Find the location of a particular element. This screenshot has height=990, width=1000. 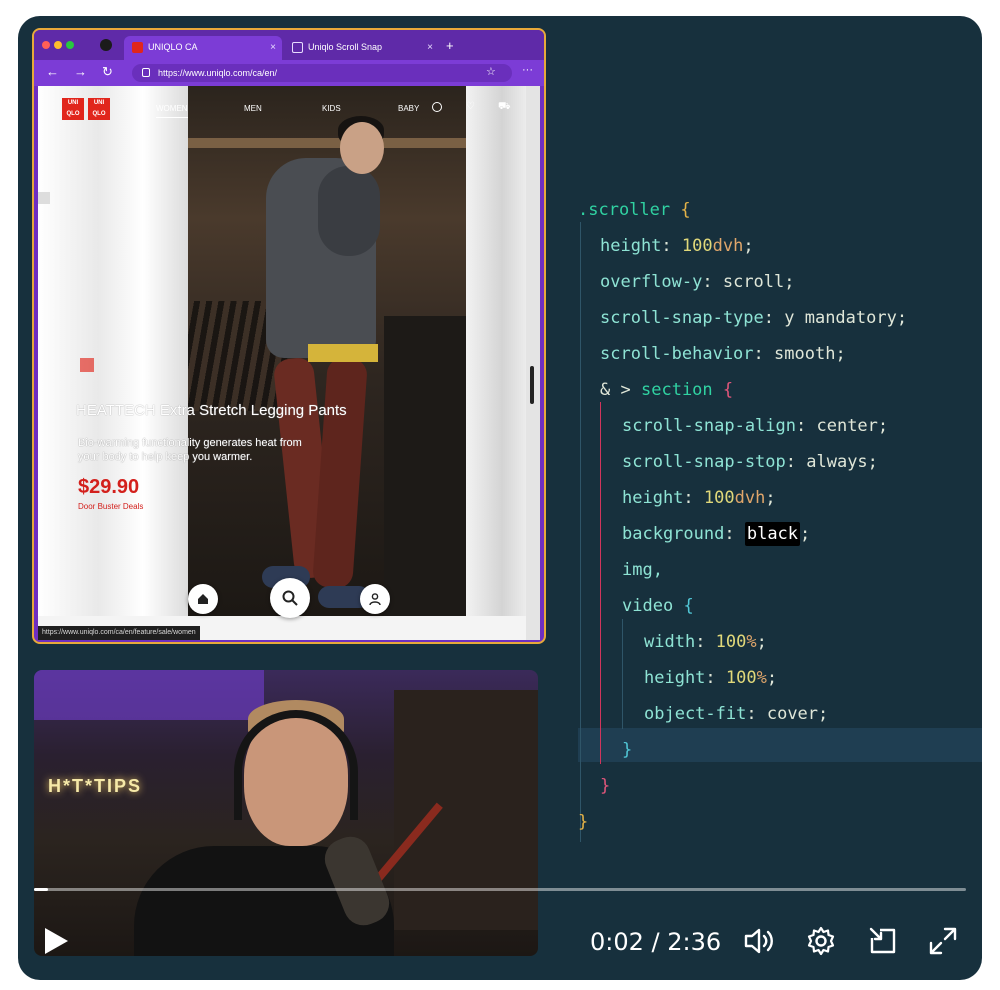

tab-label: UNIQLO CA is located at coordinates (173, 47).